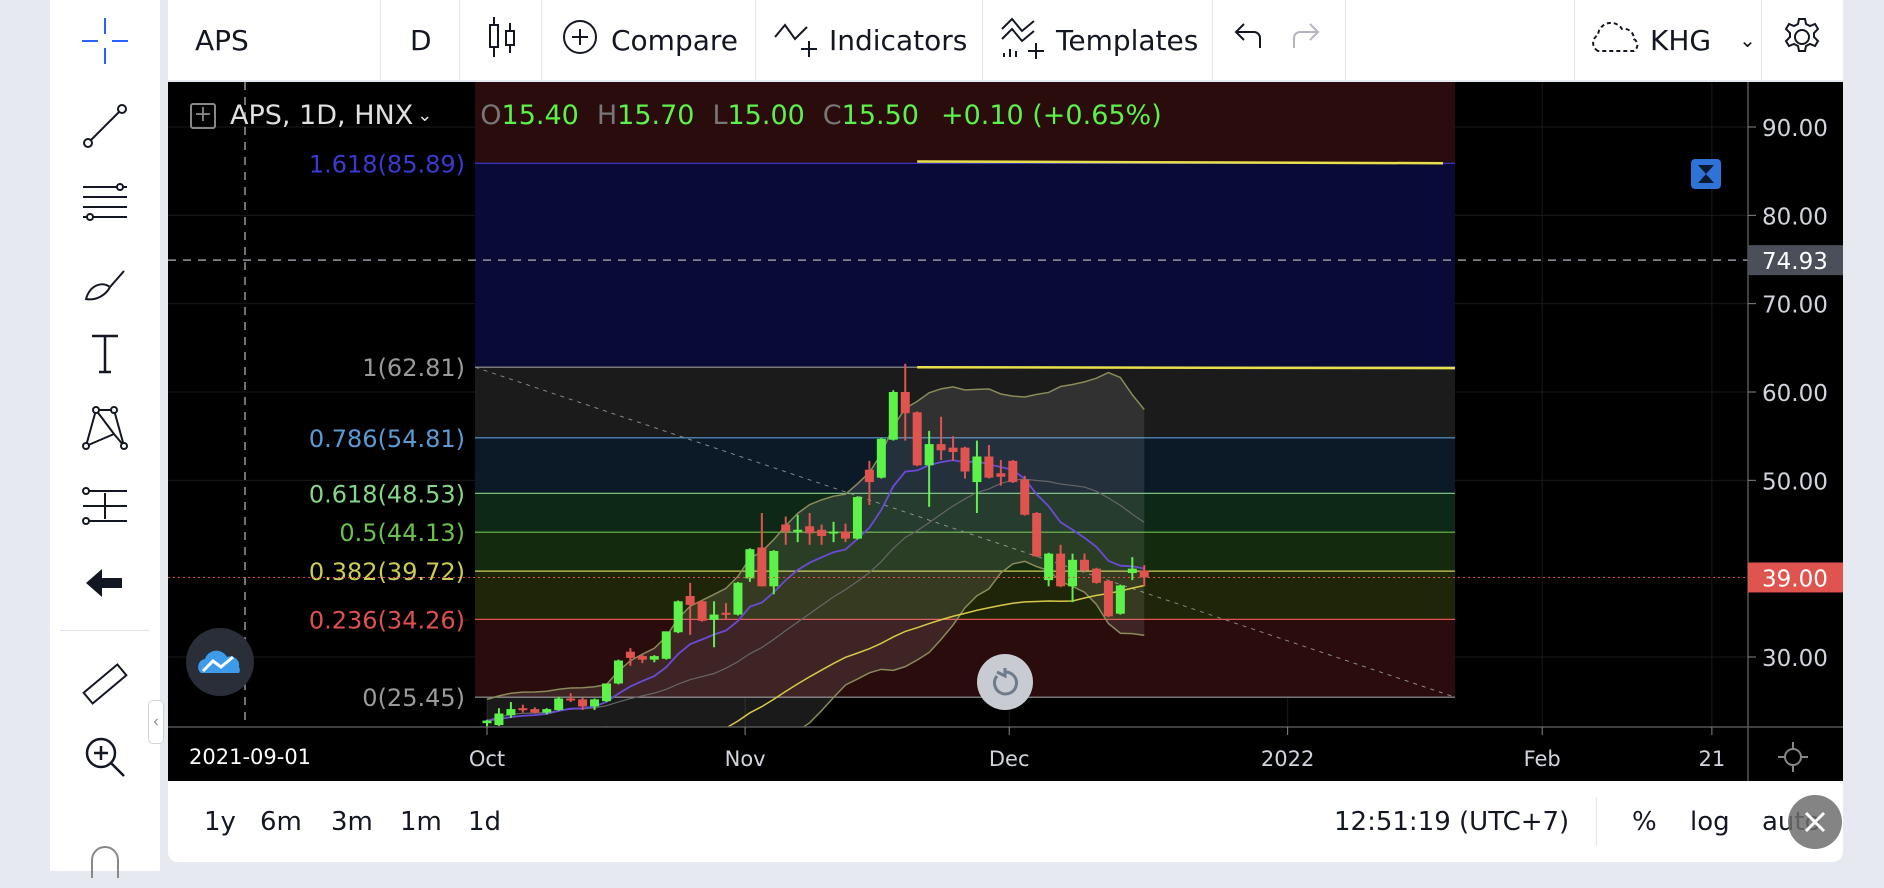  I want to click on price-tick-label: 70.00, so click(1795, 306).